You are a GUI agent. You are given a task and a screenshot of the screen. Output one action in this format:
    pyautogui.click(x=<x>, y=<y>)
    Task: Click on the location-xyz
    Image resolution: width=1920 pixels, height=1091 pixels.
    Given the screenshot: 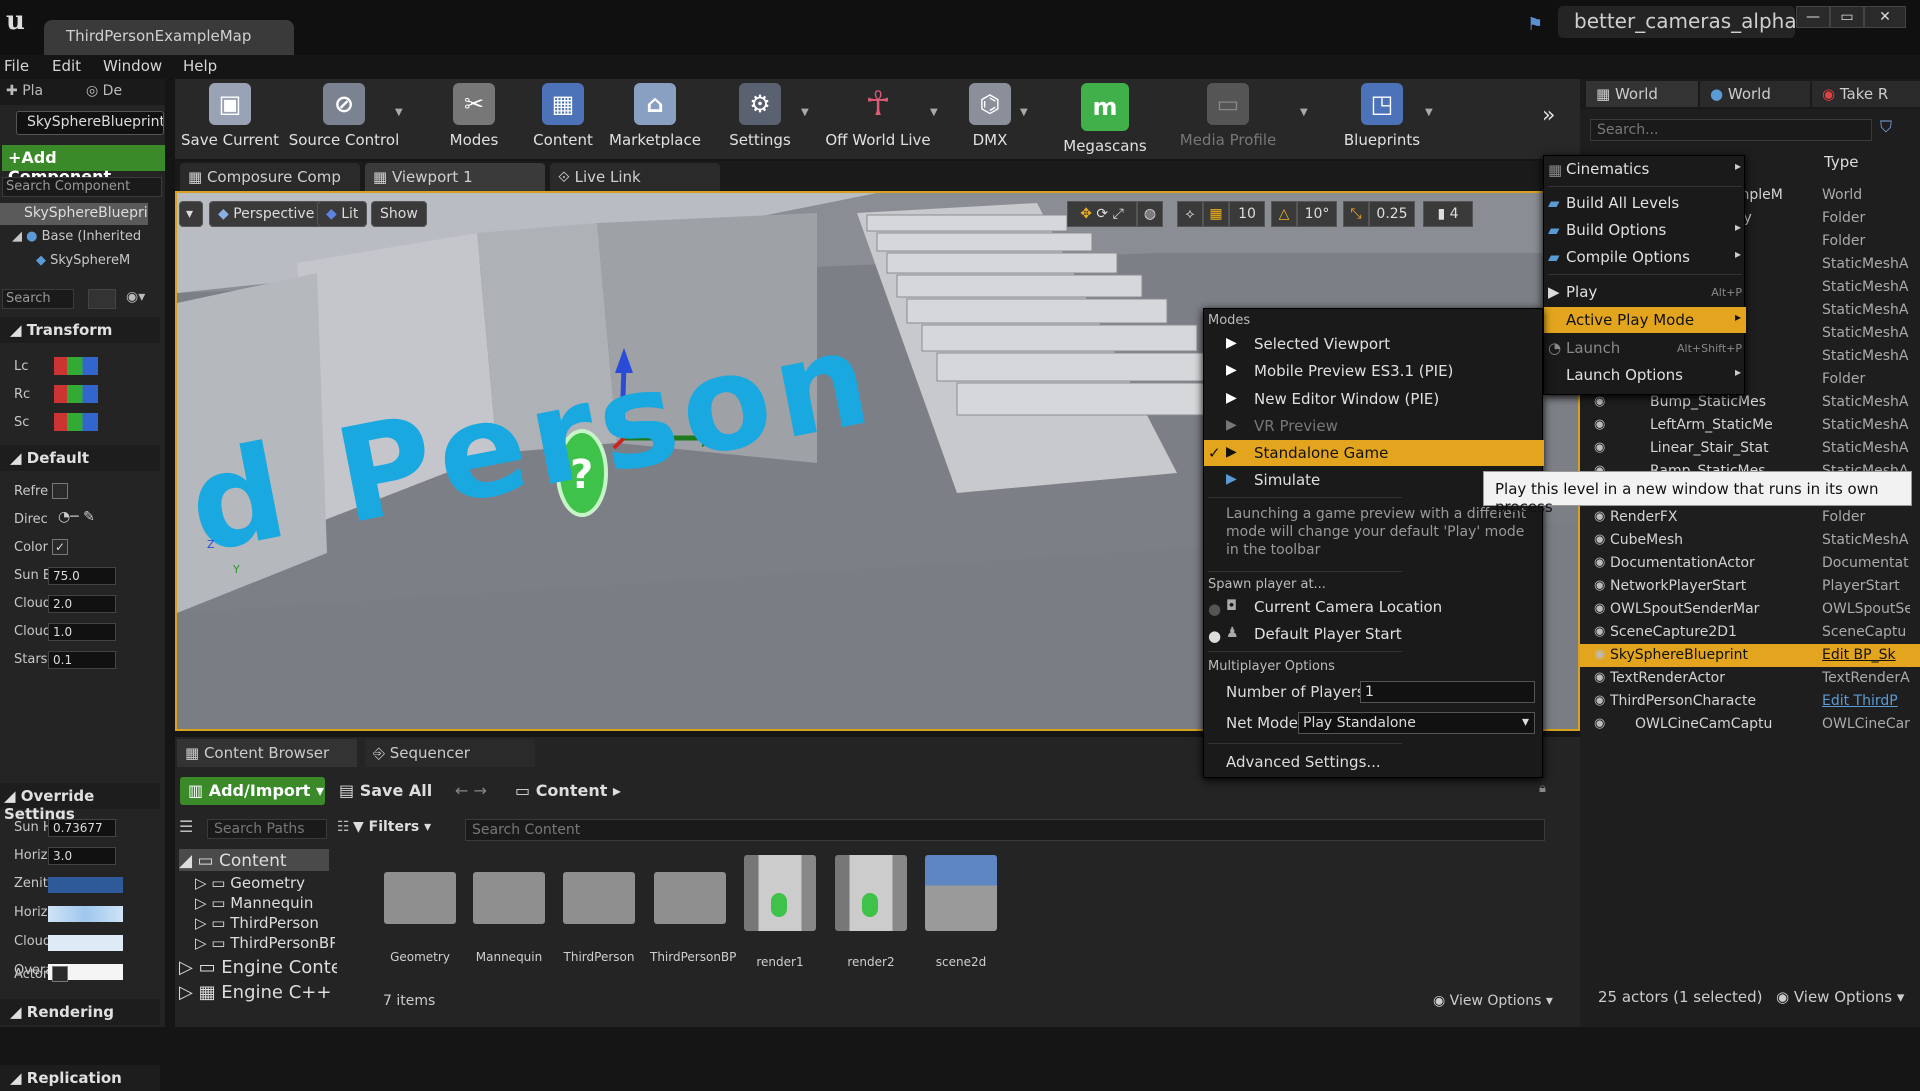 What is the action you would take?
    pyautogui.click(x=76, y=366)
    